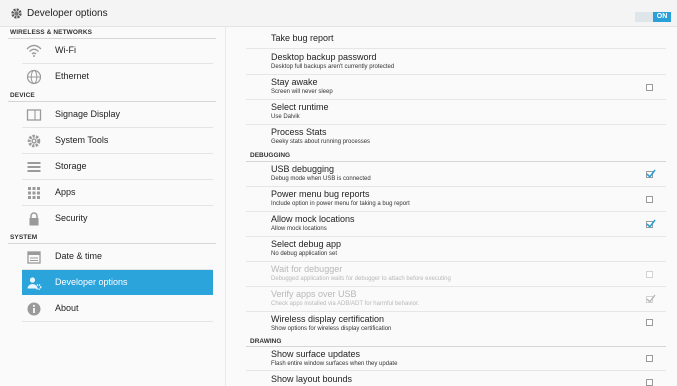 This screenshot has height=386, width=677. What do you see at coordinates (117, 308) in the screenshot?
I see `sidebar-item-about: About` at bounding box center [117, 308].